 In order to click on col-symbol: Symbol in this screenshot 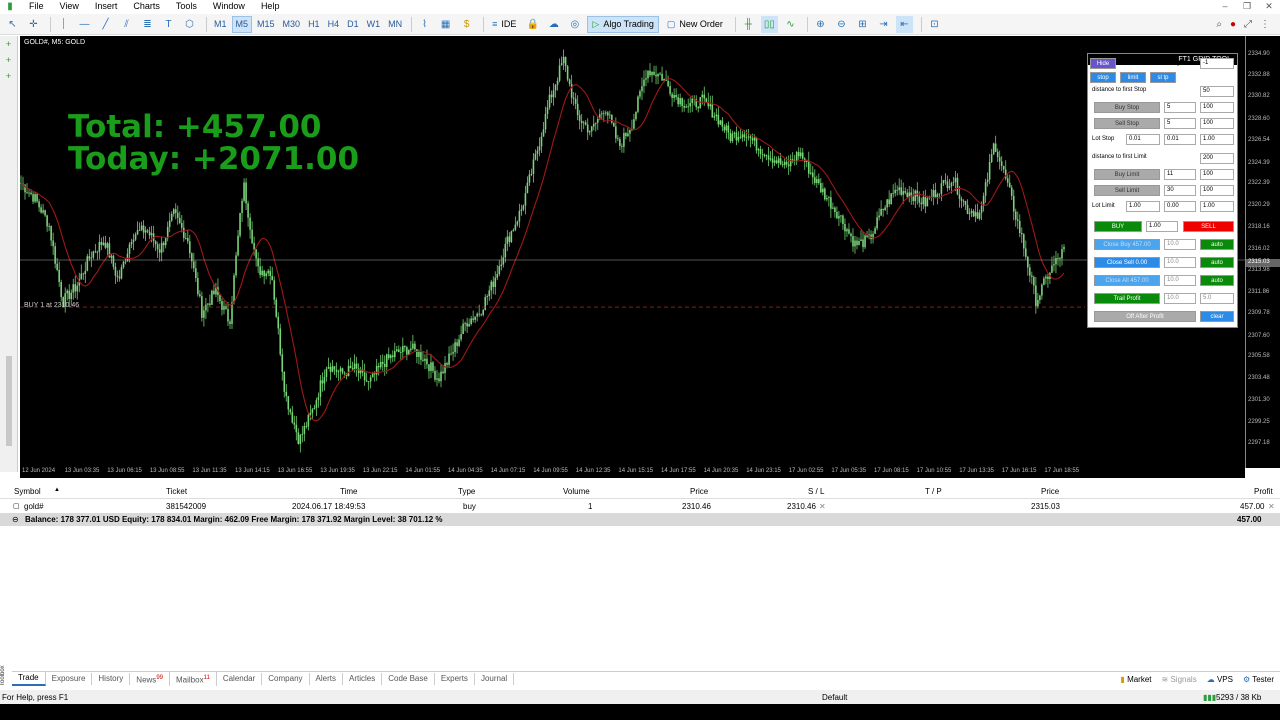, I will do `click(27, 491)`.